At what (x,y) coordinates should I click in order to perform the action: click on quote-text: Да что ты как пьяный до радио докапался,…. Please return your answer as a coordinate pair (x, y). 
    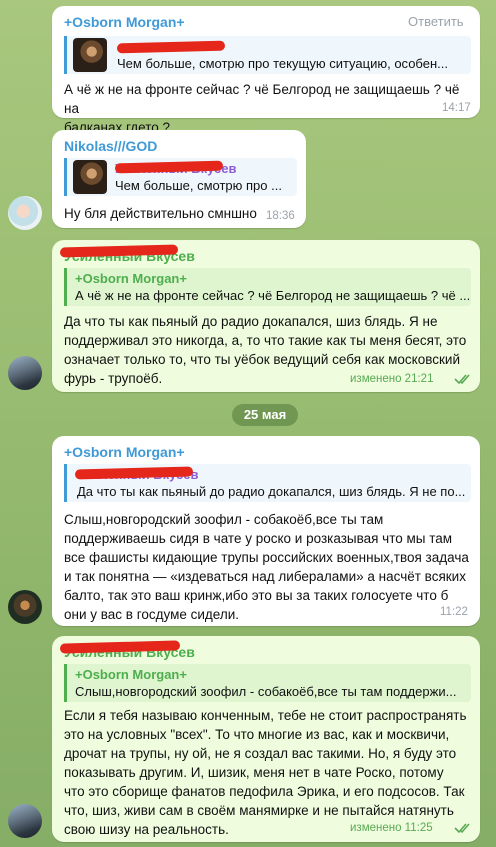
    Looking at the image, I should click on (271, 491).